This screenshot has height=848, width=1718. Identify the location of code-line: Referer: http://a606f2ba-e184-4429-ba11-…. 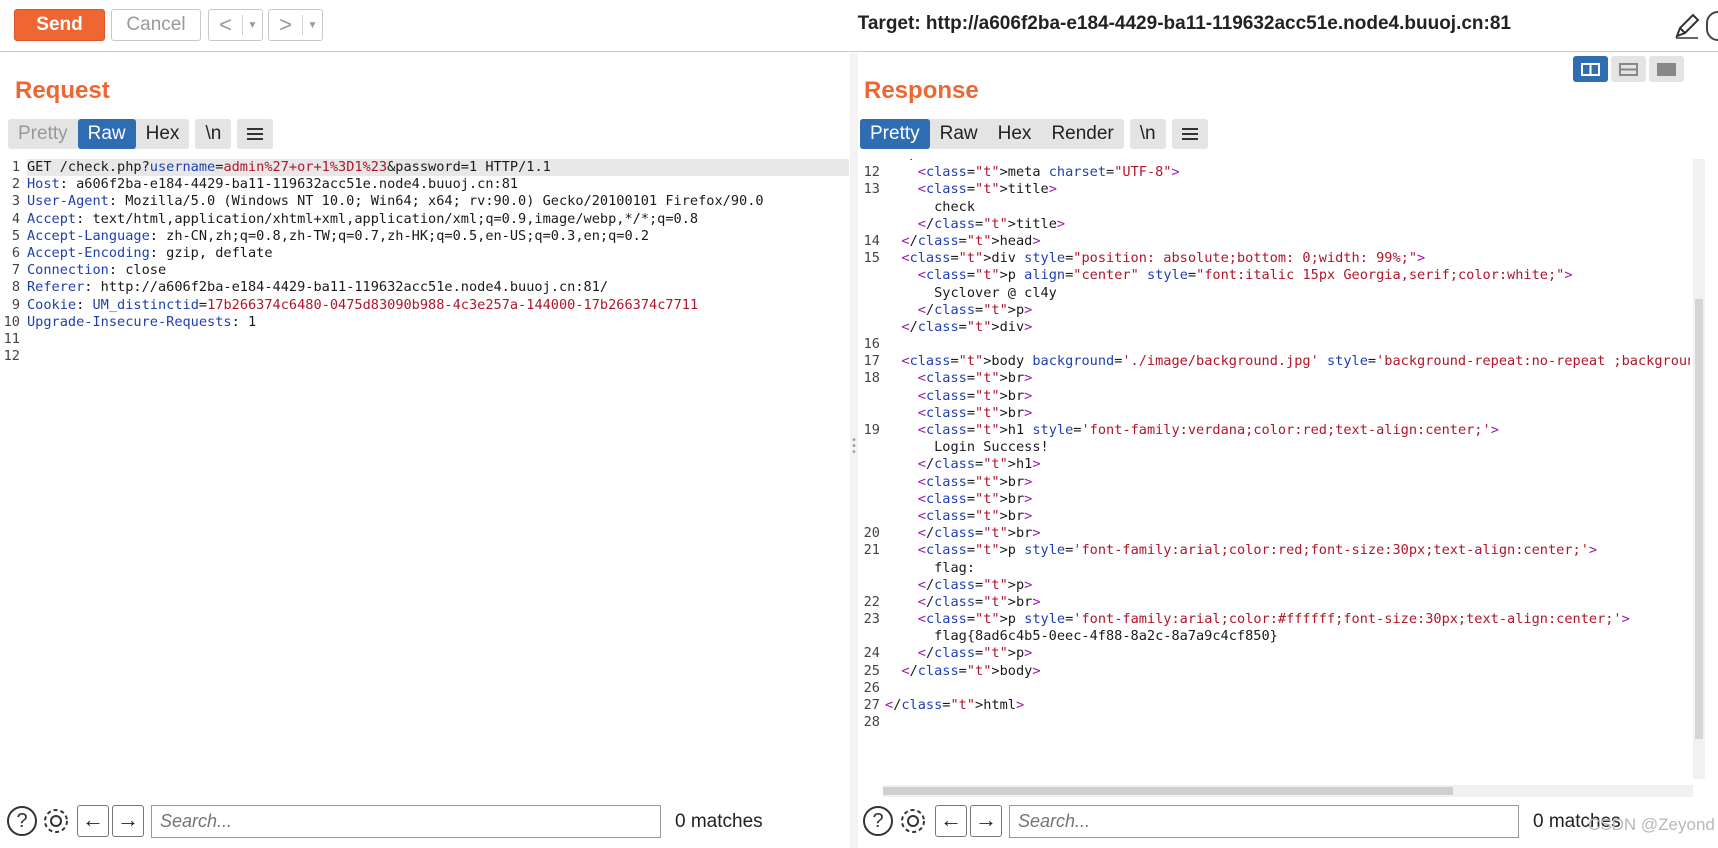
(318, 287).